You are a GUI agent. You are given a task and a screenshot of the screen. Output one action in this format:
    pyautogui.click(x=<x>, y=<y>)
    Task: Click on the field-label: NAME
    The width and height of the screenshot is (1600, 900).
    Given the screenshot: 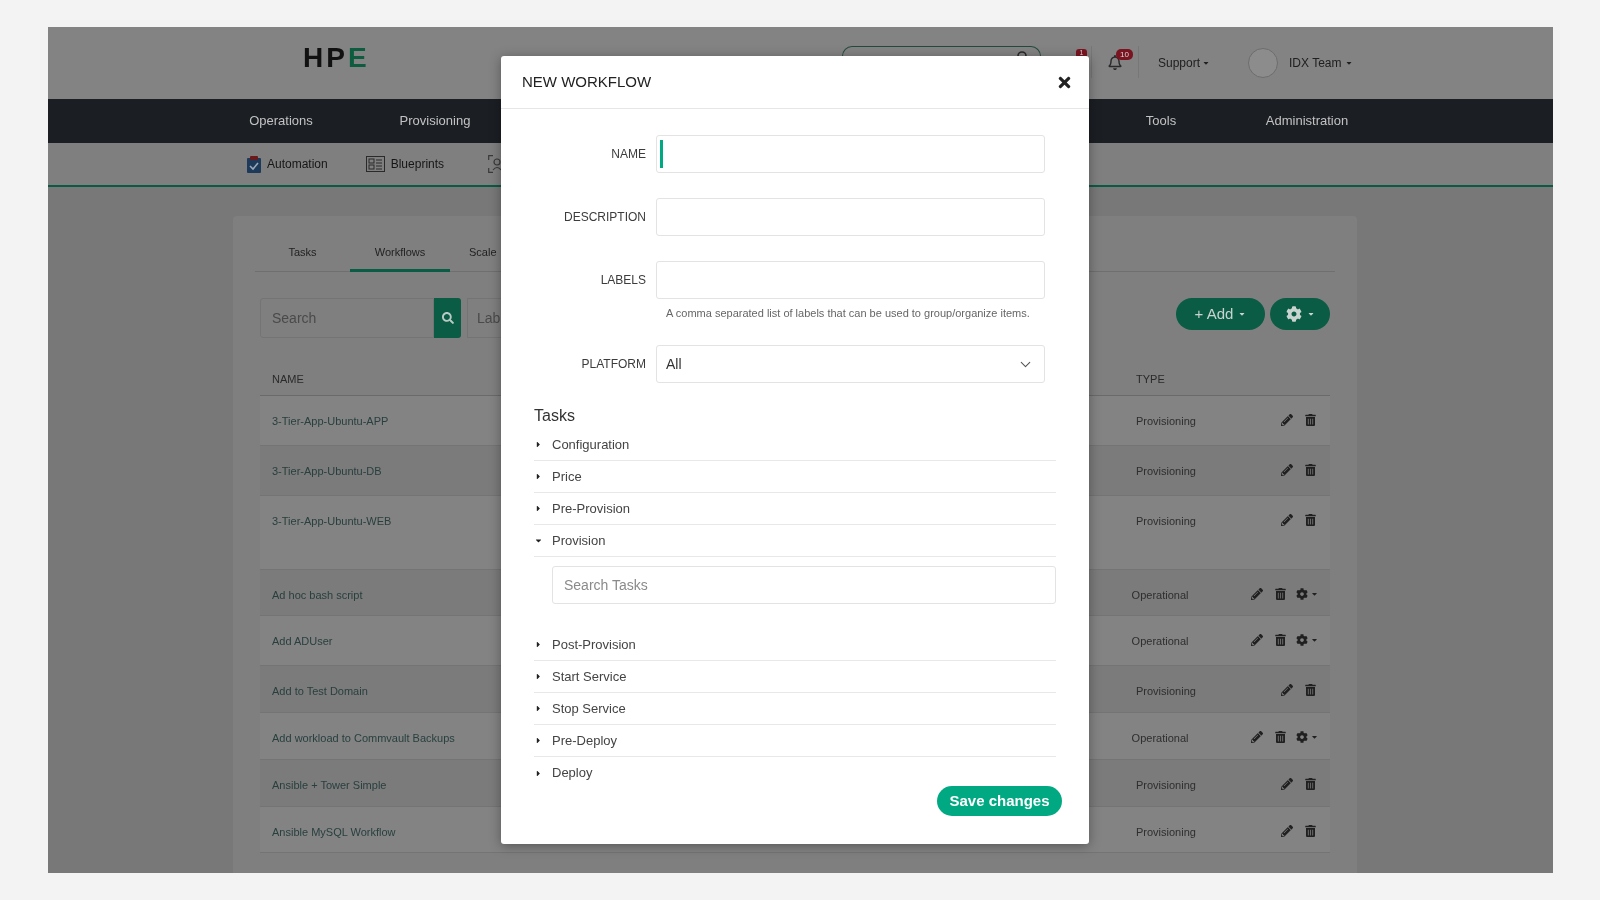 What is the action you would take?
    pyautogui.click(x=628, y=154)
    